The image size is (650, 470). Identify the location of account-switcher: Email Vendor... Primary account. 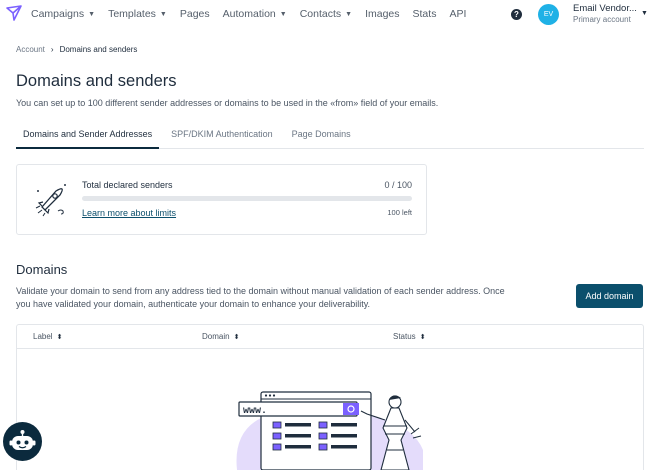
(605, 14).